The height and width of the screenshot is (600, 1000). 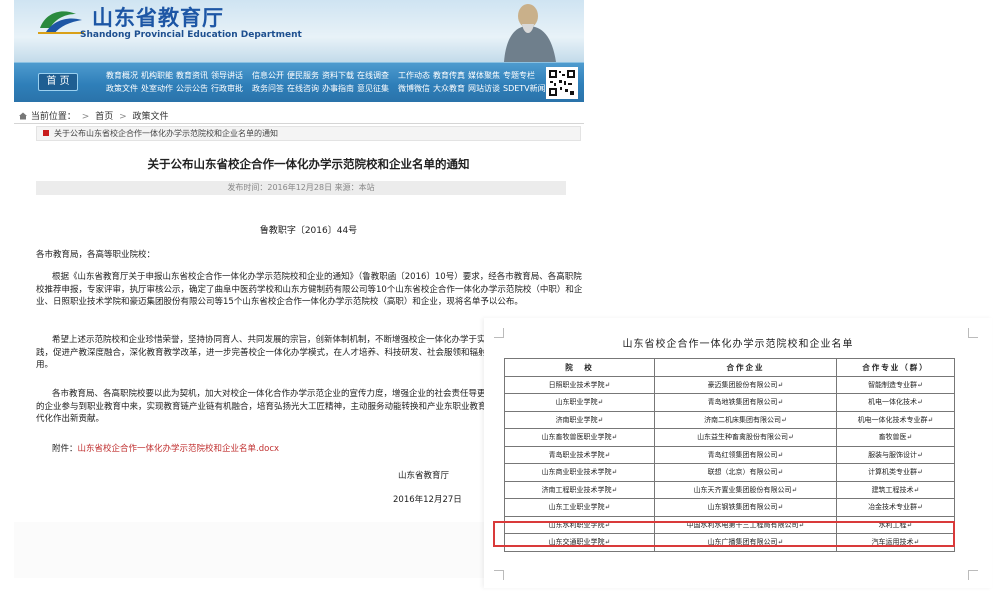 What do you see at coordinates (122, 75) in the screenshot?
I see `nav-link: 教育概况` at bounding box center [122, 75].